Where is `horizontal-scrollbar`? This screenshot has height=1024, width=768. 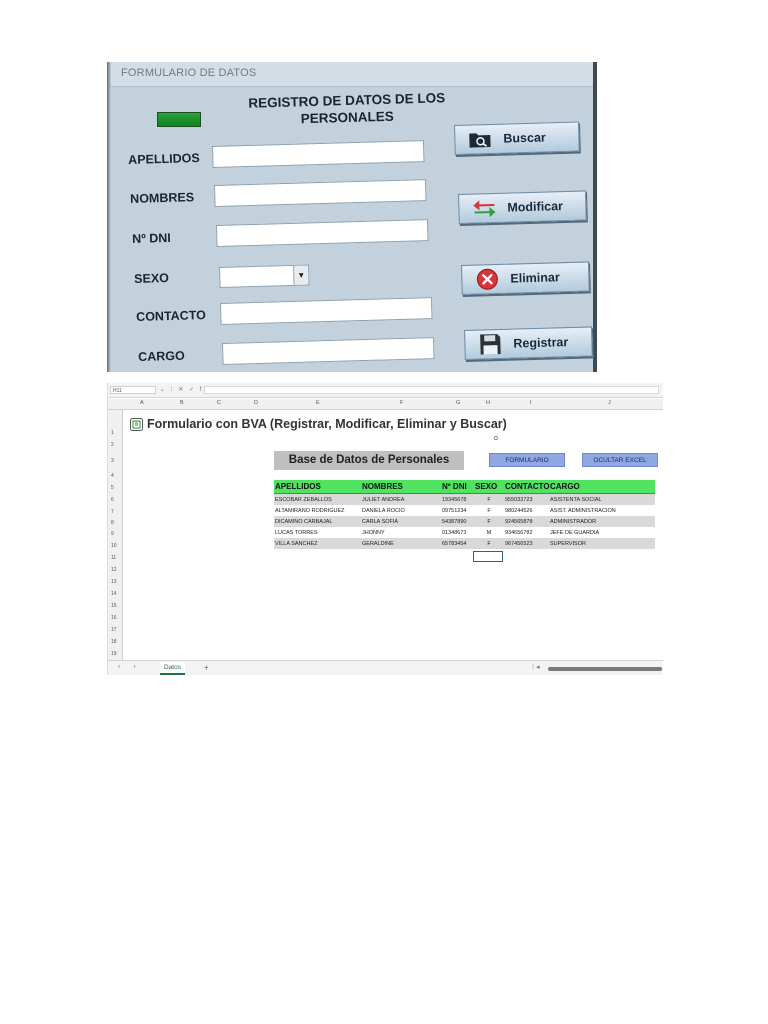 horizontal-scrollbar is located at coordinates (605, 669).